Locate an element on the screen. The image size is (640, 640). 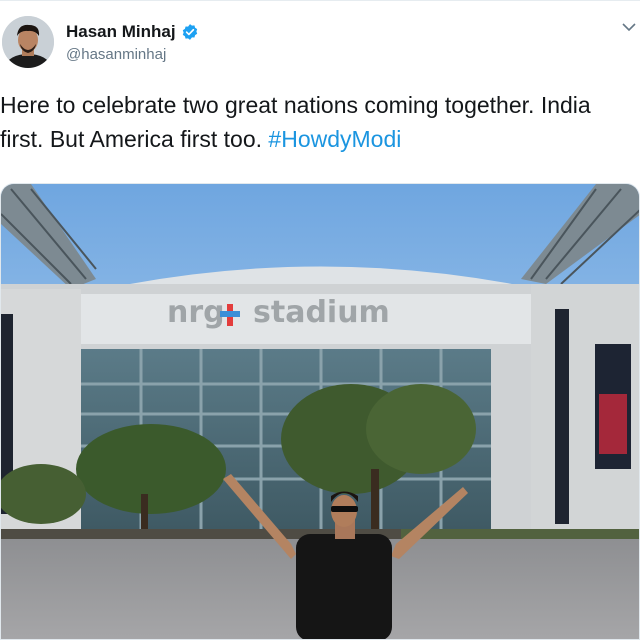
chevron-down-icon is located at coordinates (629, 27).